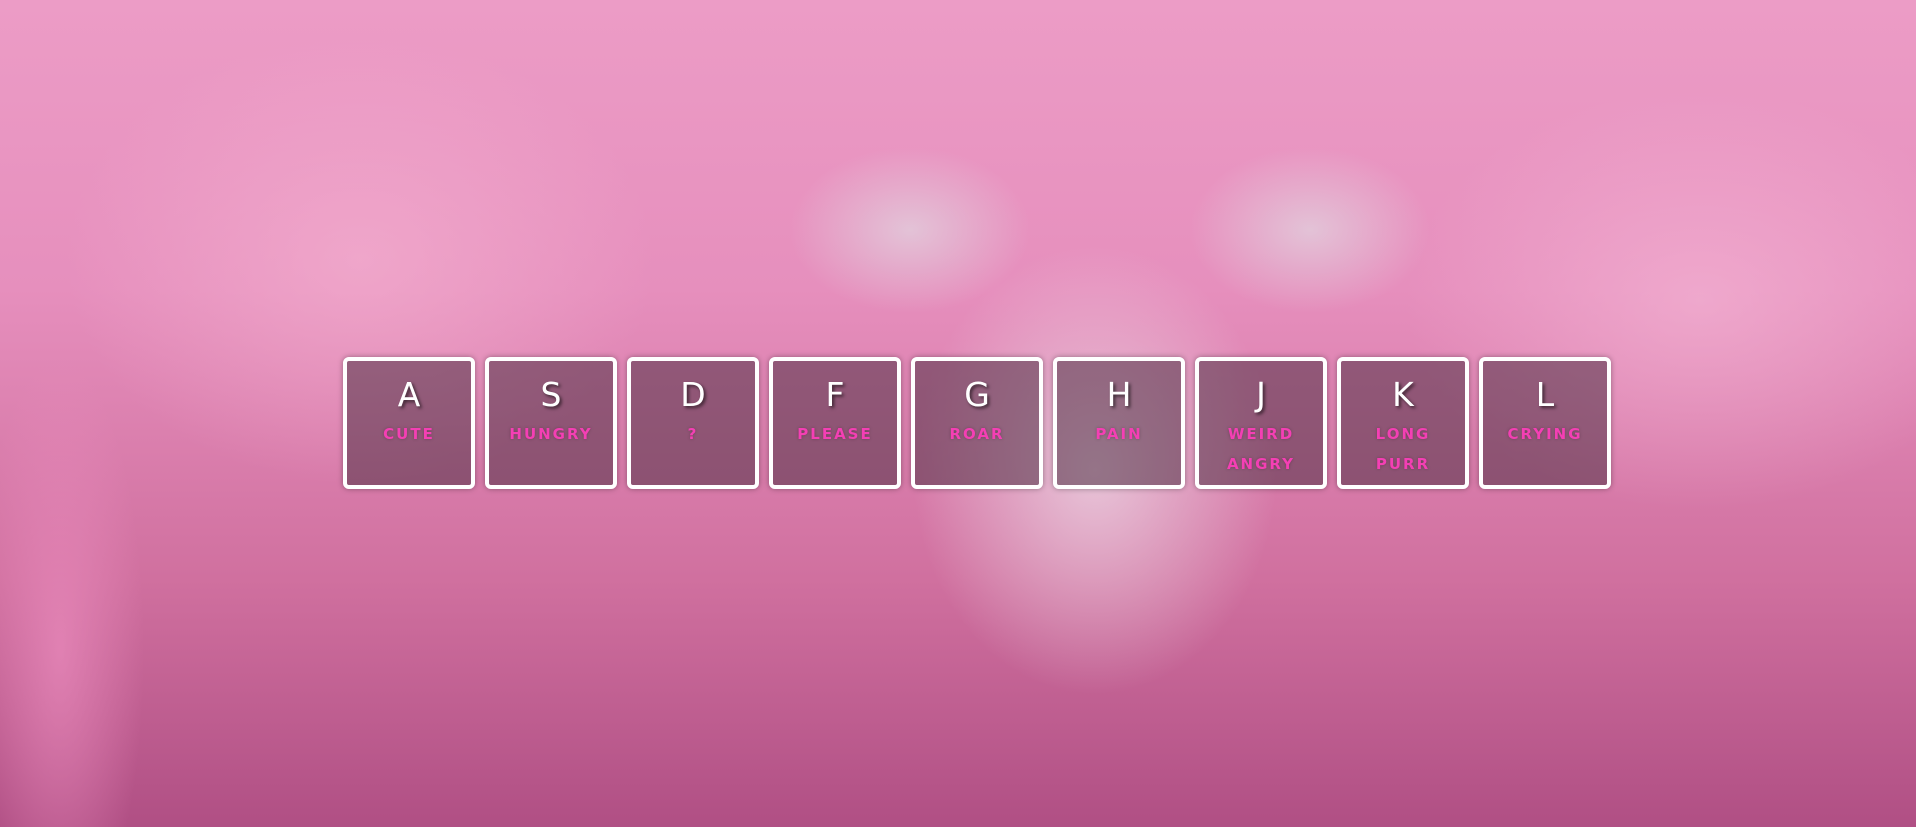  Describe the element at coordinates (693, 394) in the screenshot. I see `key-letter: D` at that location.